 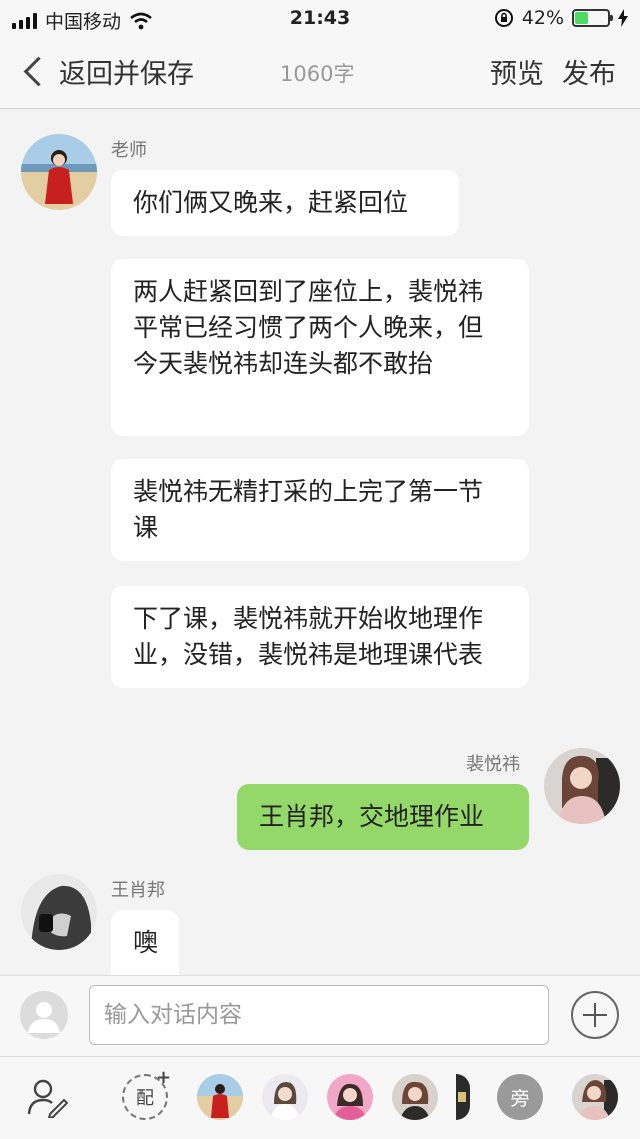 What do you see at coordinates (493, 764) in the screenshot?
I see `sender-name: 裴悦祎` at bounding box center [493, 764].